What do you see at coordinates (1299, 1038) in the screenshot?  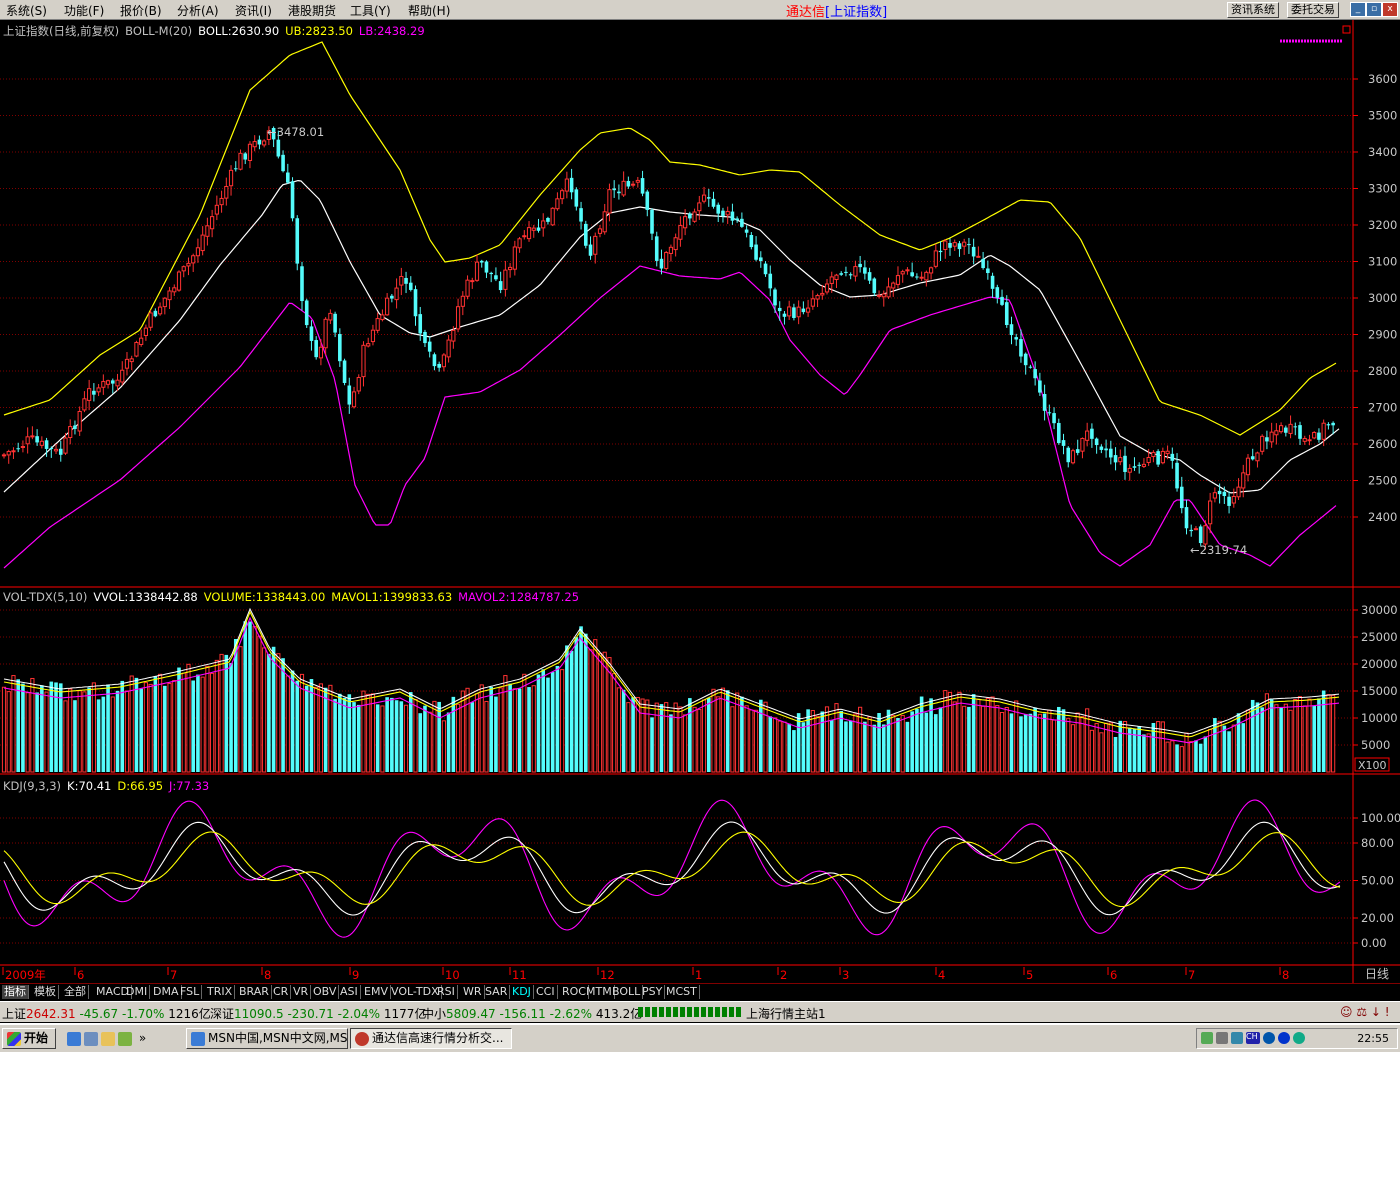 I see `globe-icon` at bounding box center [1299, 1038].